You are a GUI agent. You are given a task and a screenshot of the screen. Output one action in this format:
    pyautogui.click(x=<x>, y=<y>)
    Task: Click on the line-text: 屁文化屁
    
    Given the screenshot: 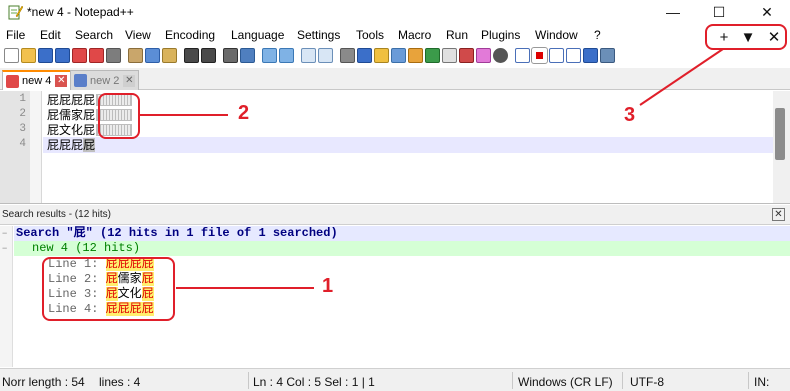 What is the action you would take?
    pyautogui.click(x=71, y=130)
    